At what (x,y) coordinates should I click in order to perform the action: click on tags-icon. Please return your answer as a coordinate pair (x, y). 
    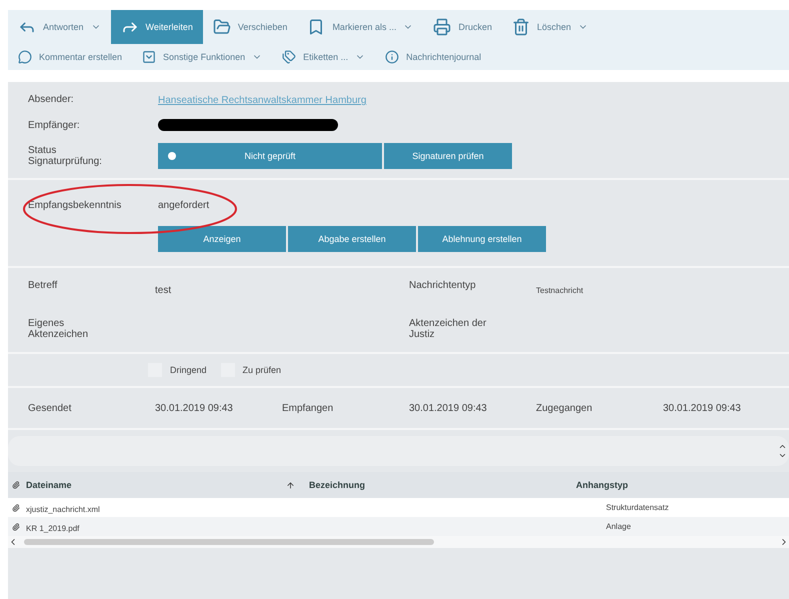
    Looking at the image, I should click on (289, 57).